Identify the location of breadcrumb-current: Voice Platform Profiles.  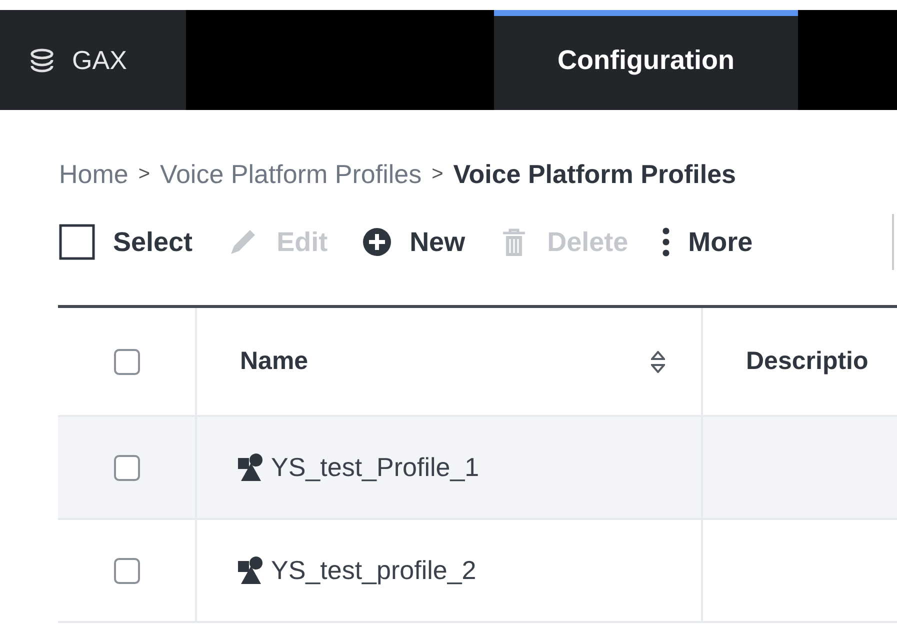
(594, 174).